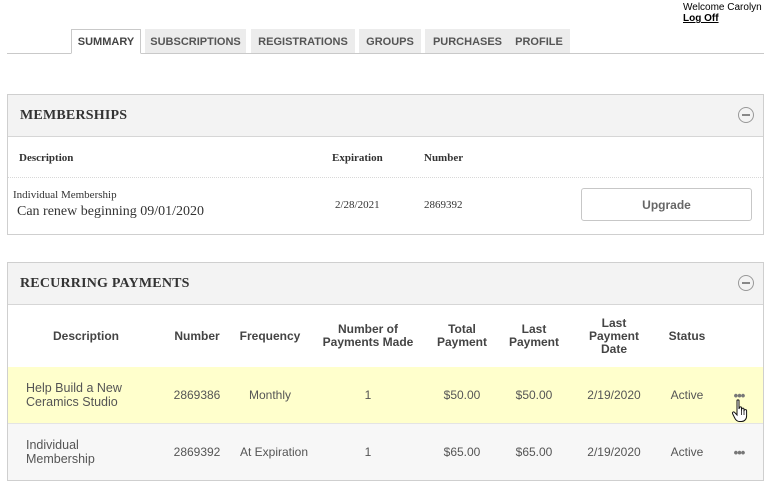 Image resolution: width=770 pixels, height=483 pixels. Describe the element at coordinates (666, 204) in the screenshot. I see `upgrade-button: Upgrade` at that location.